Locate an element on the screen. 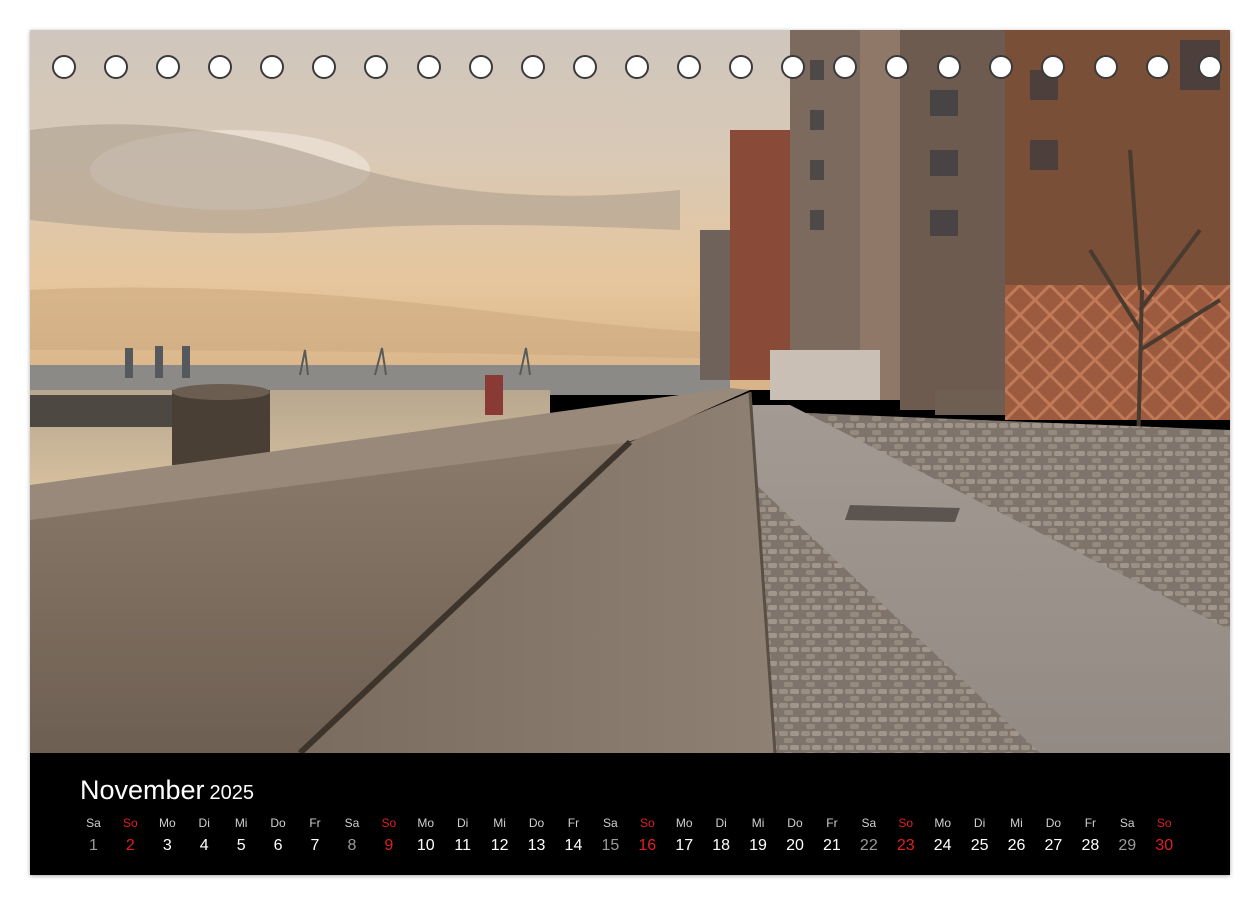  day-number: 6 is located at coordinates (278, 845).